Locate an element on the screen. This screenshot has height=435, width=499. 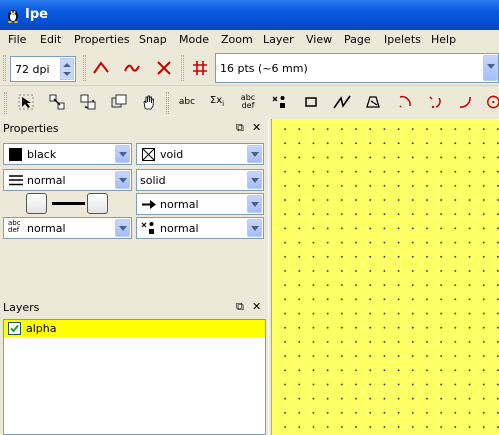
select-arrow-icon is located at coordinates (26, 102).